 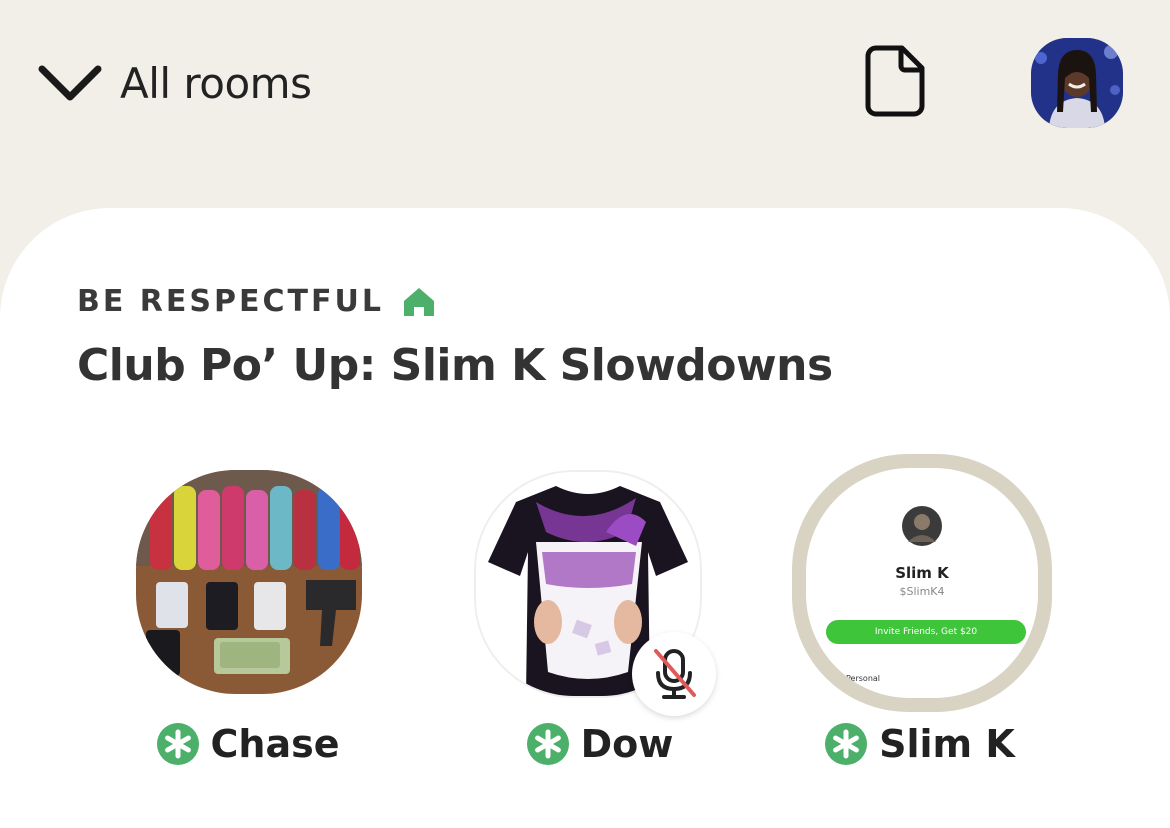 What do you see at coordinates (70, 83) in the screenshot?
I see `chevron-down-icon` at bounding box center [70, 83].